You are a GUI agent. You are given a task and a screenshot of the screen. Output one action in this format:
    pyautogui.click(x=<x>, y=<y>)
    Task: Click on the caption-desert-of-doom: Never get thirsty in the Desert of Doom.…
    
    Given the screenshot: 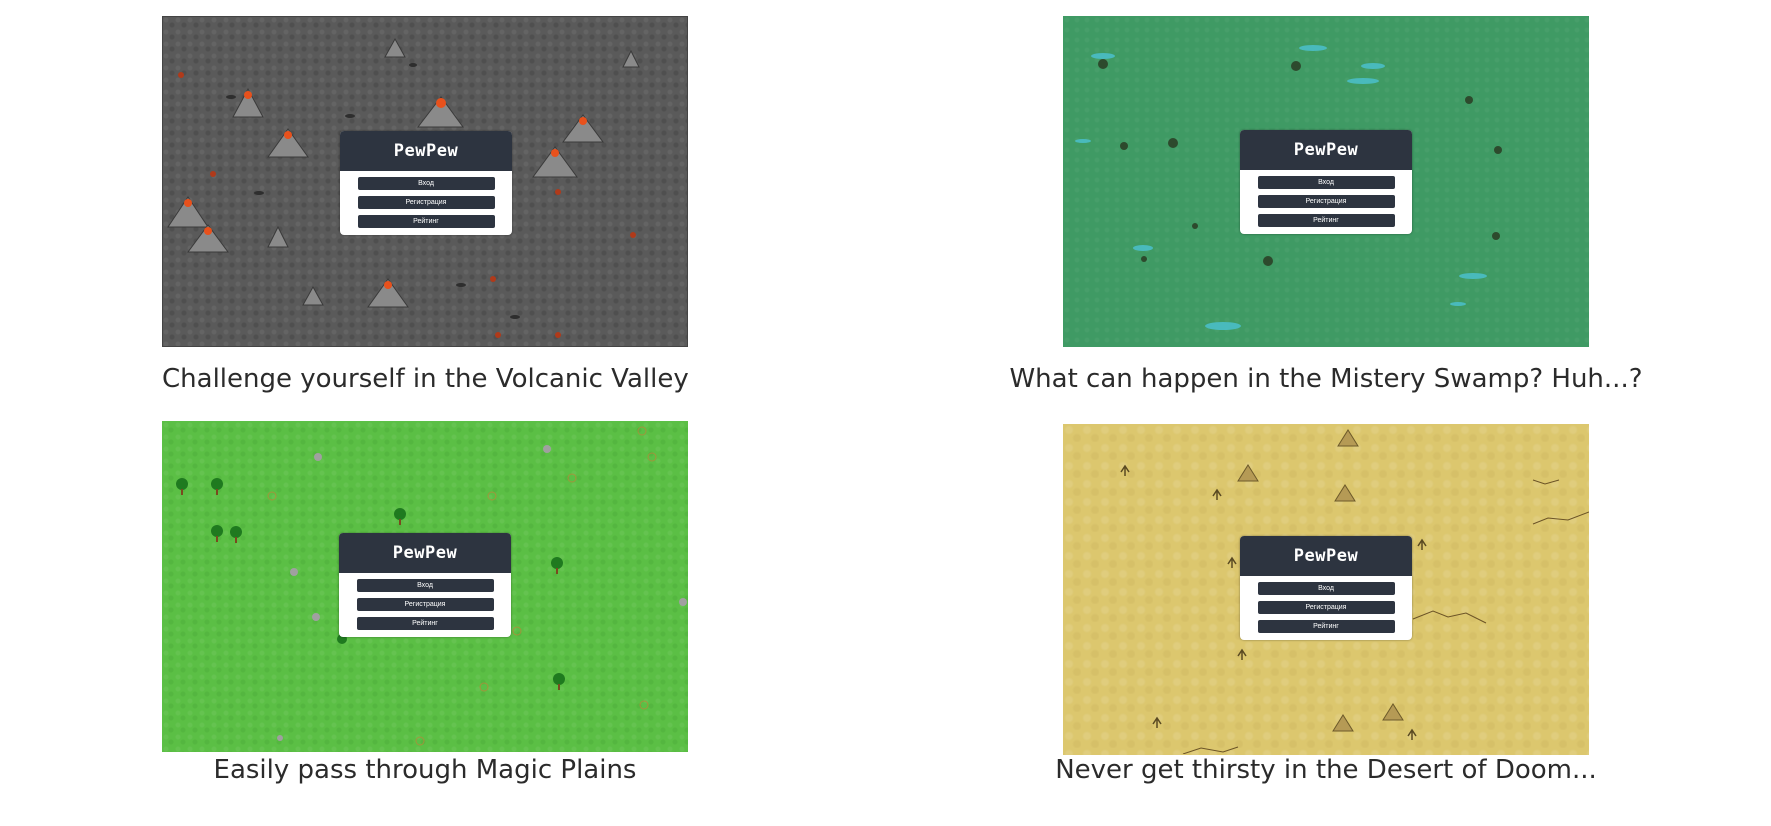 What is the action you would take?
    pyautogui.click(x=1326, y=770)
    